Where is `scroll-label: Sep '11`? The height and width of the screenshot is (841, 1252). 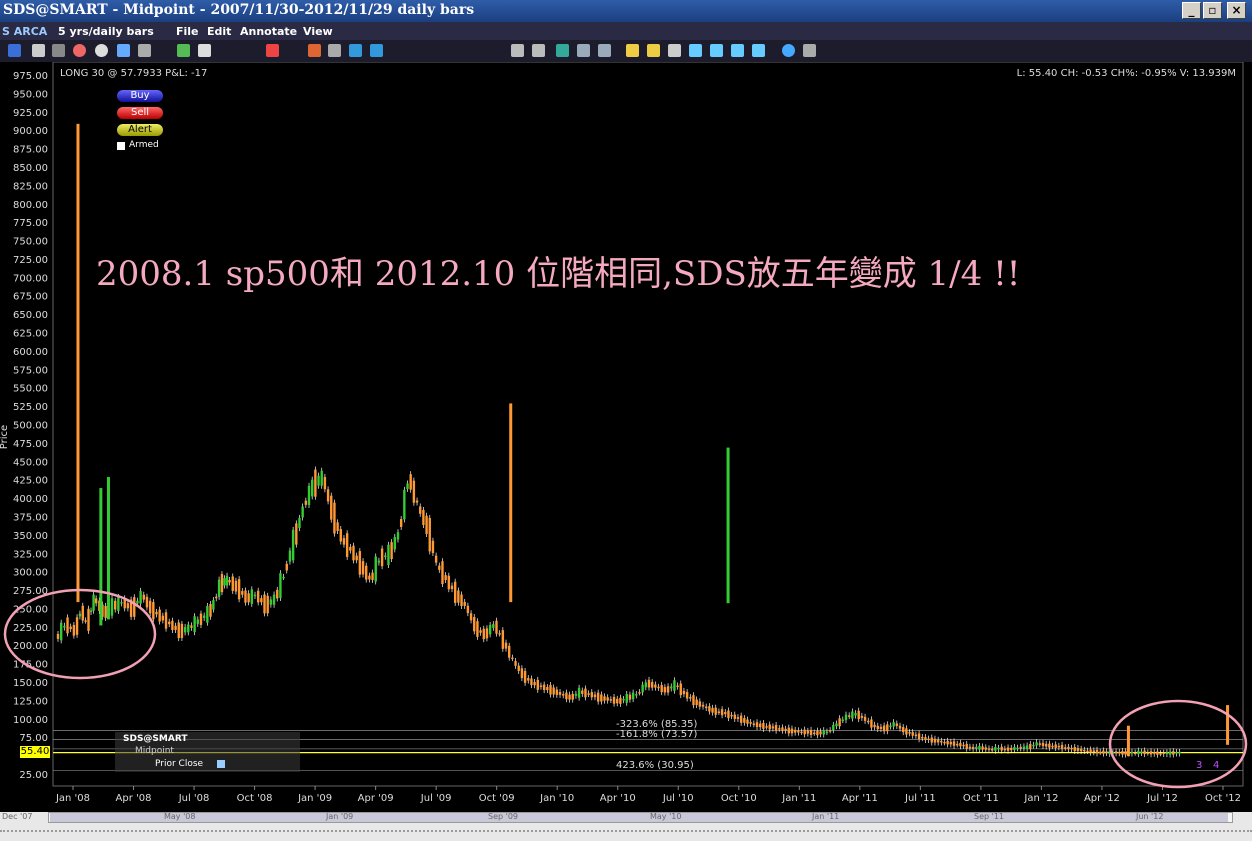 scroll-label: Sep '11 is located at coordinates (989, 816).